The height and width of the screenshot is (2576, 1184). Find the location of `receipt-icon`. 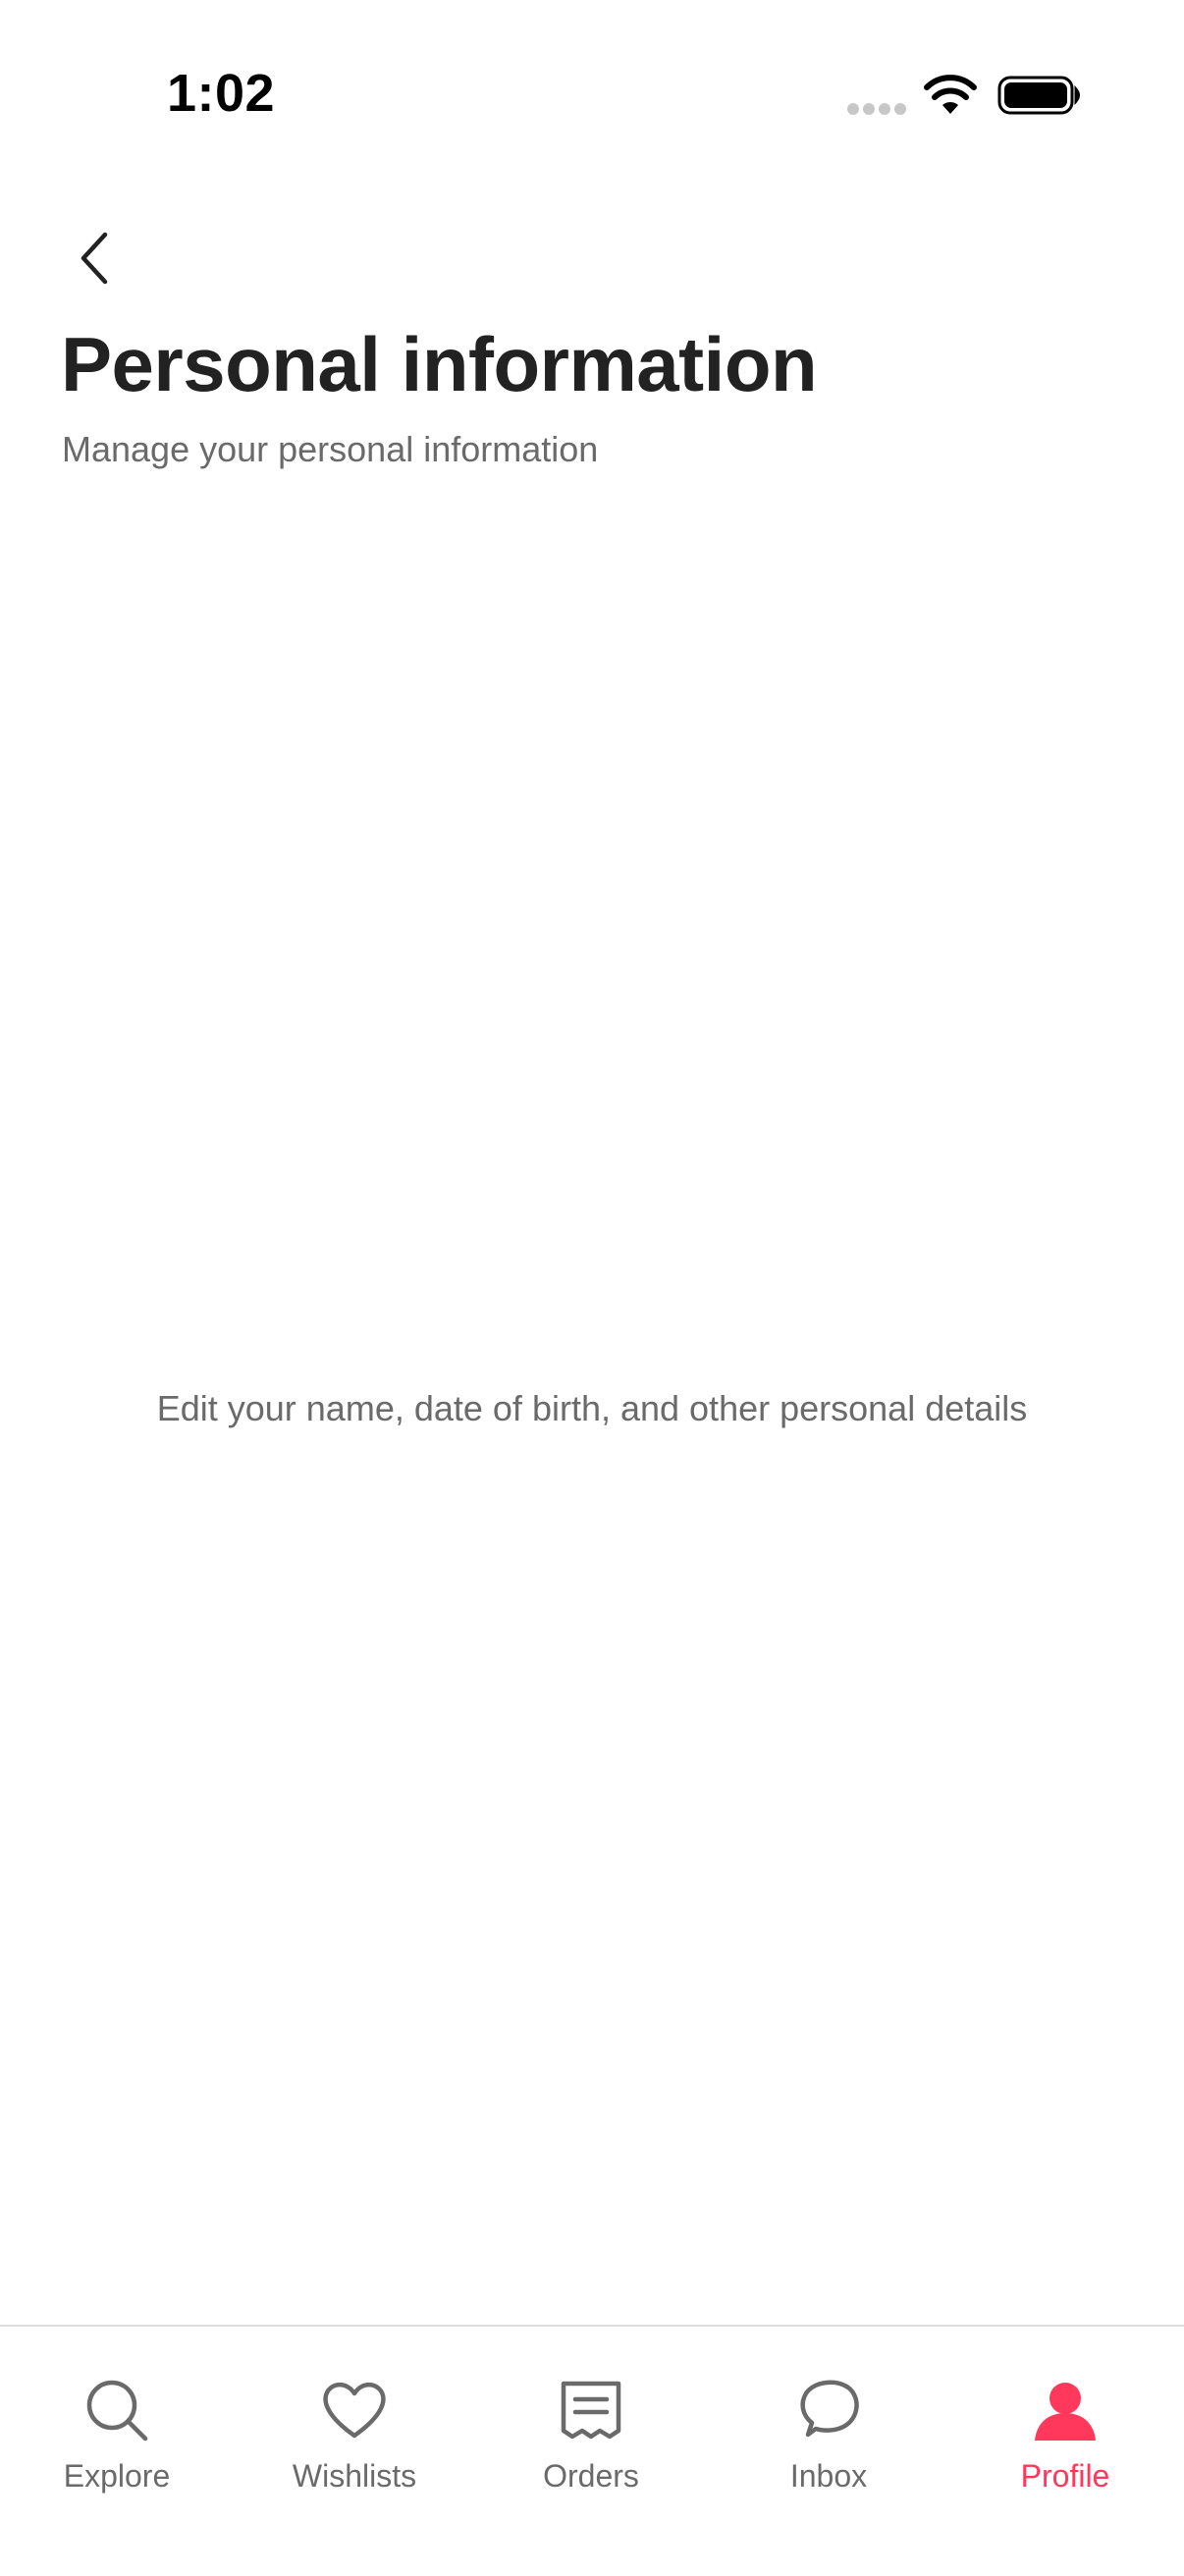

receipt-icon is located at coordinates (591, 2410).